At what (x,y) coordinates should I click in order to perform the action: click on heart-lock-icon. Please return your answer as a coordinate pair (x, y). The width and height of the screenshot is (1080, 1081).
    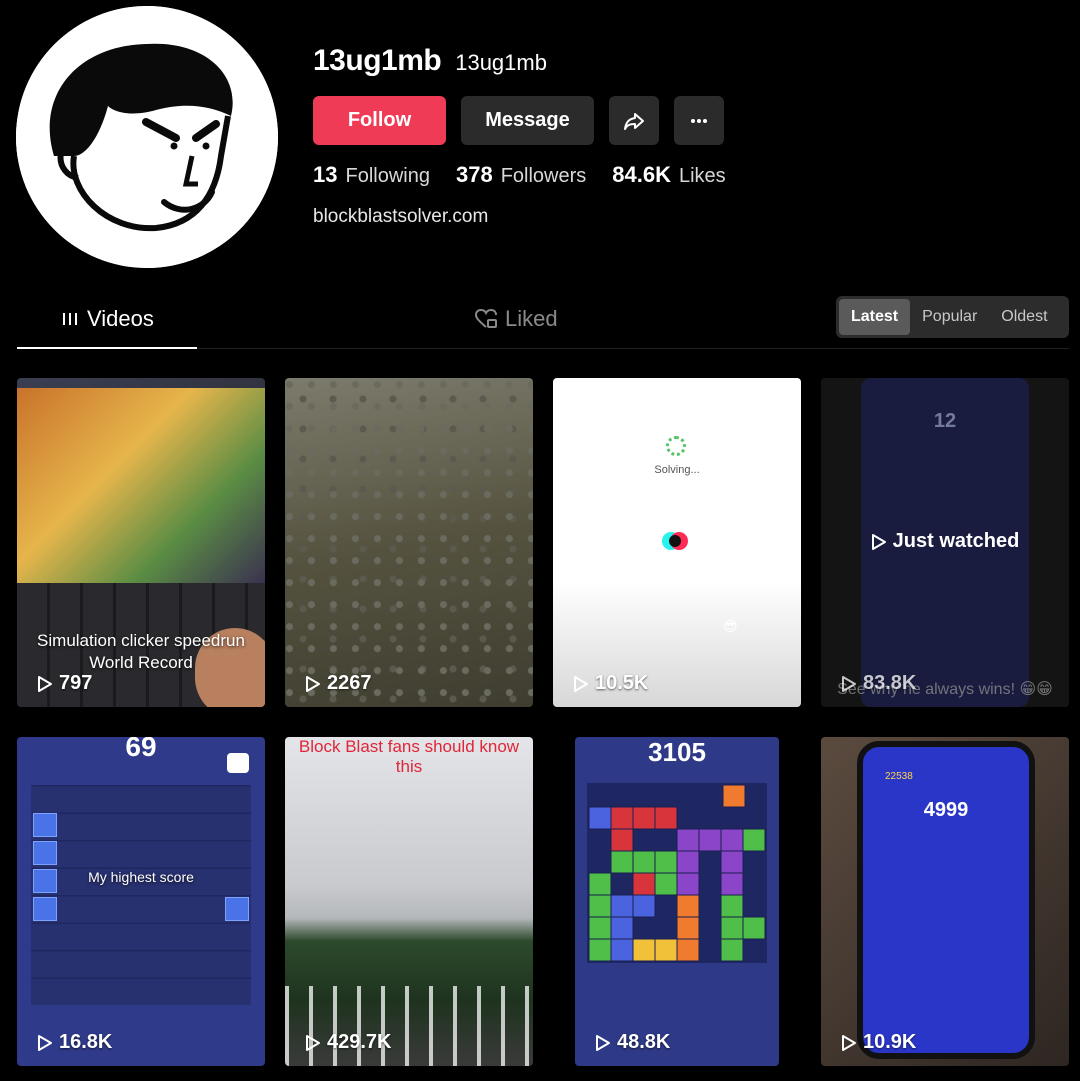
    Looking at the image, I should click on (486, 318).